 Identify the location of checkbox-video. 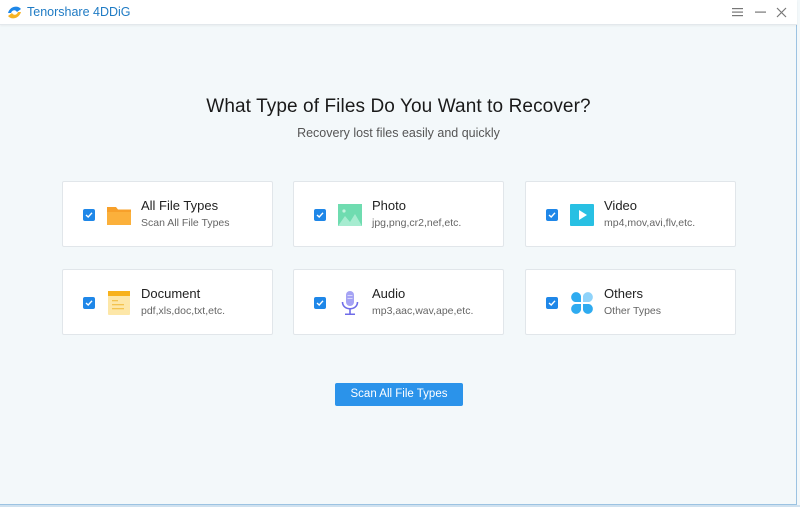
(552, 215).